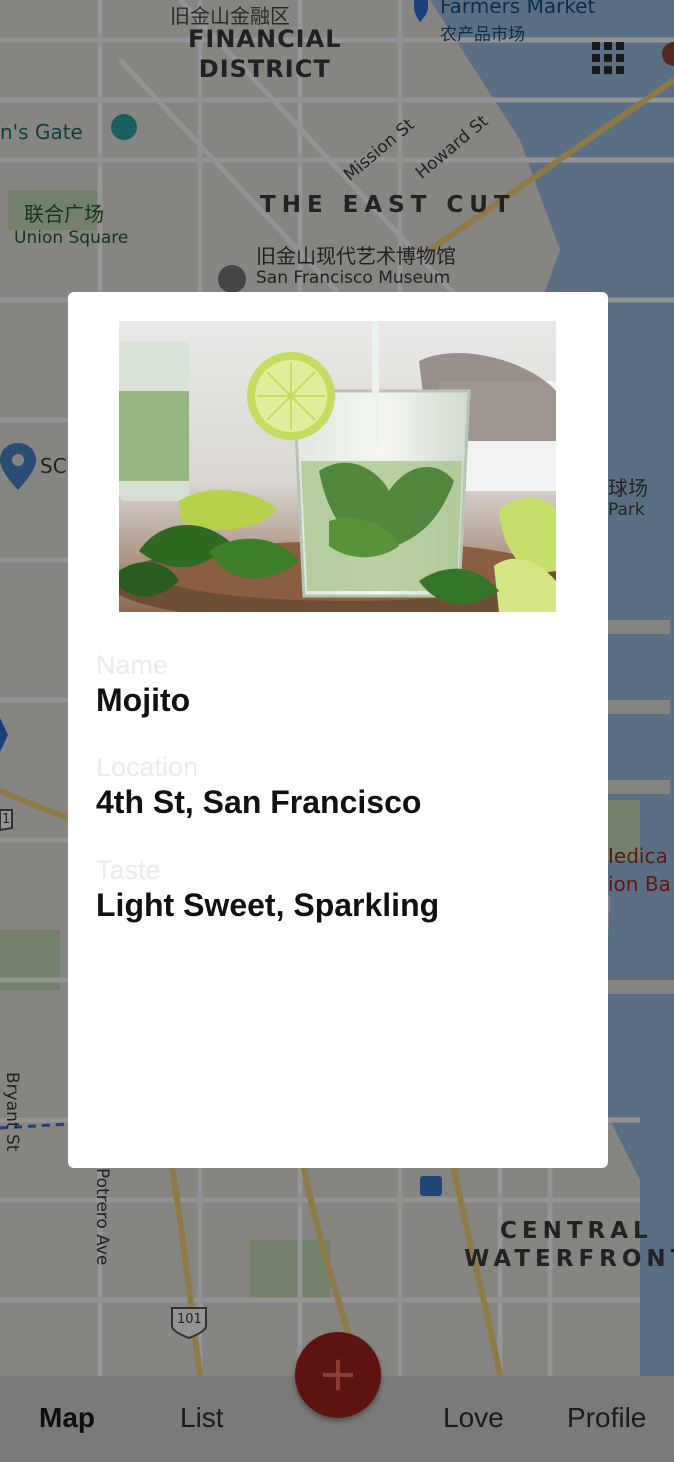 The image size is (674, 1462). I want to click on location-value: 4th St, San Francisco, so click(259, 802).